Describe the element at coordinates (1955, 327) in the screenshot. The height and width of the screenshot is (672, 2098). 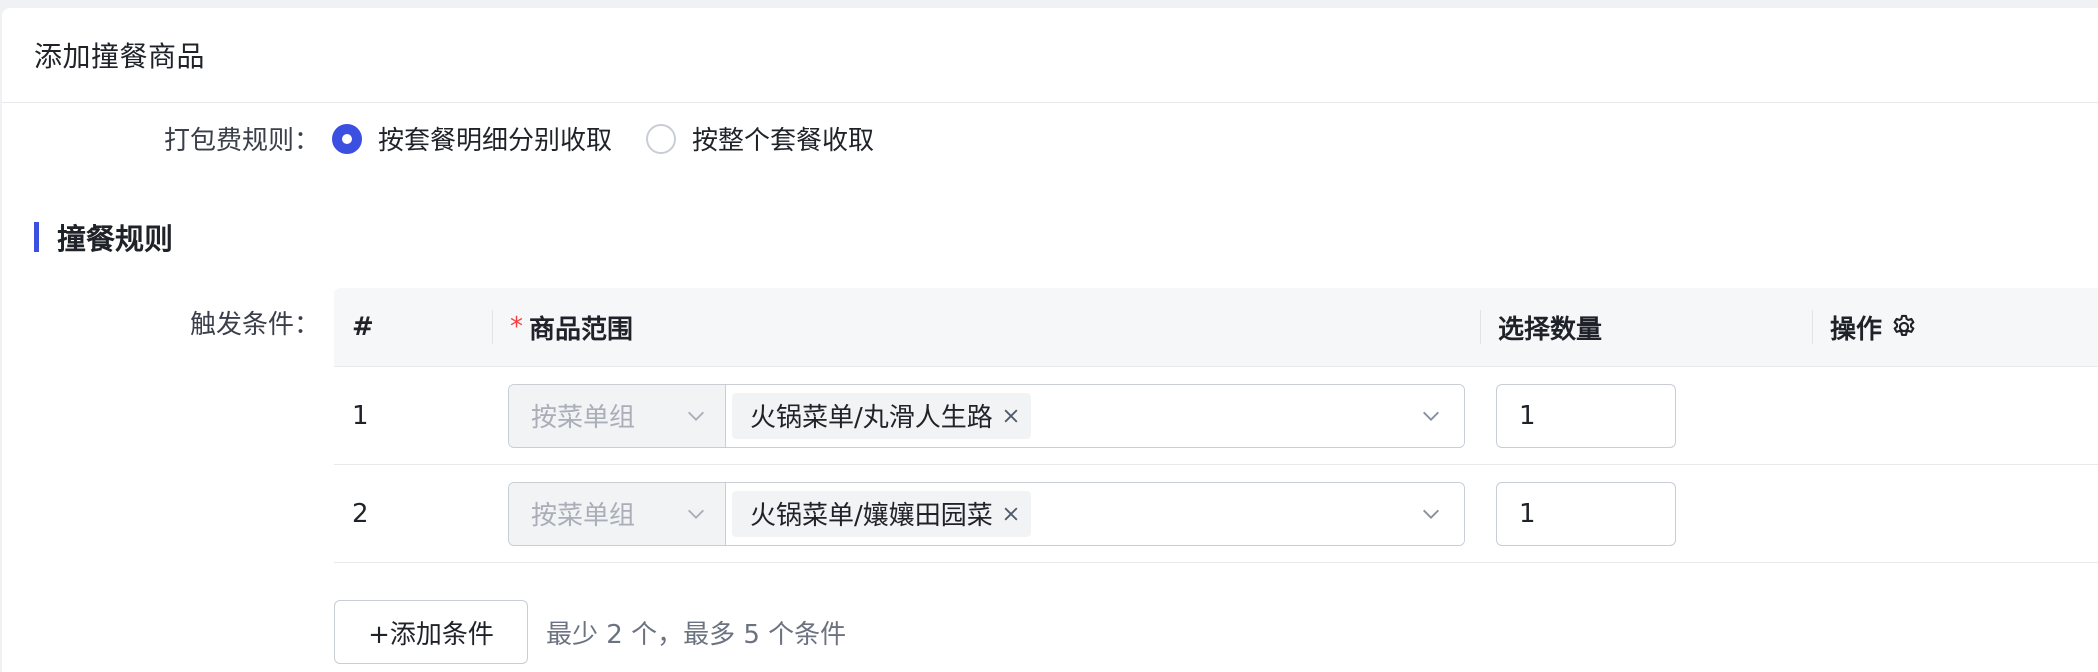
I see `column-header-operation: 操作` at that location.